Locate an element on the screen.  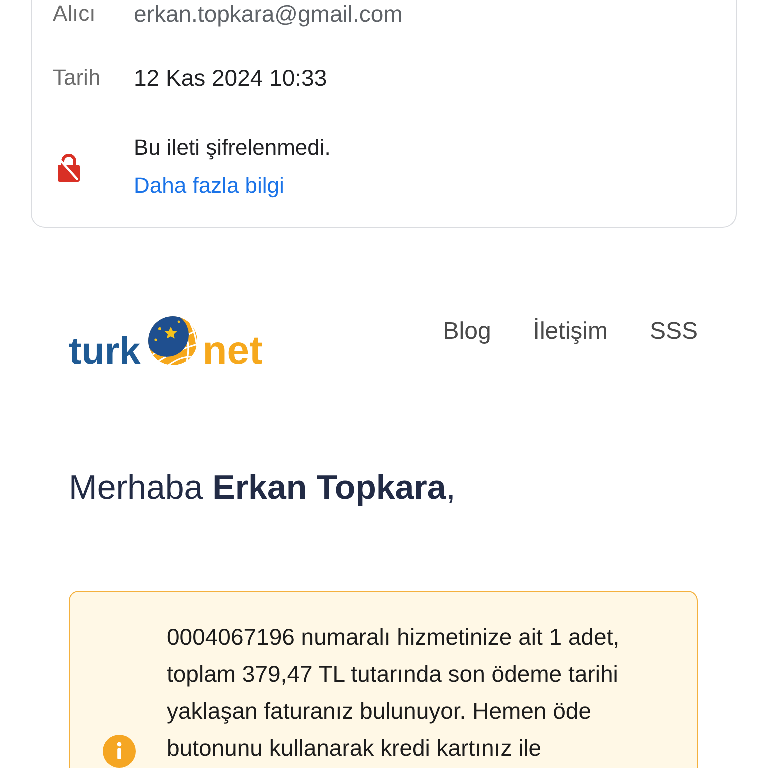
nav-link: SSS is located at coordinates (674, 332).